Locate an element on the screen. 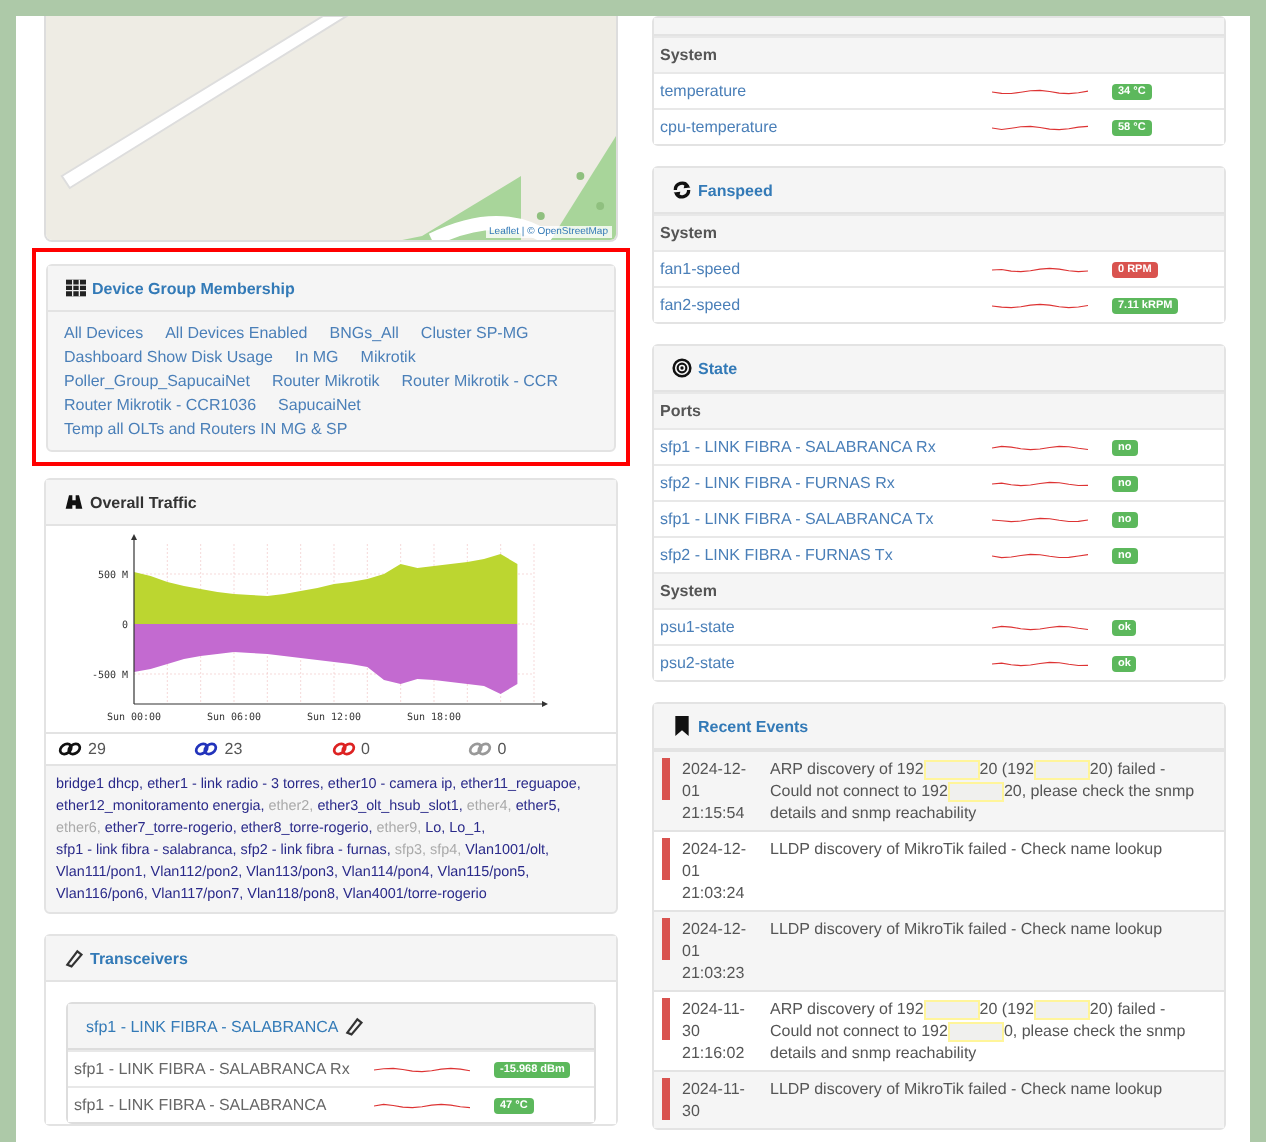  panel-title: Device Group Membership is located at coordinates (193, 288).